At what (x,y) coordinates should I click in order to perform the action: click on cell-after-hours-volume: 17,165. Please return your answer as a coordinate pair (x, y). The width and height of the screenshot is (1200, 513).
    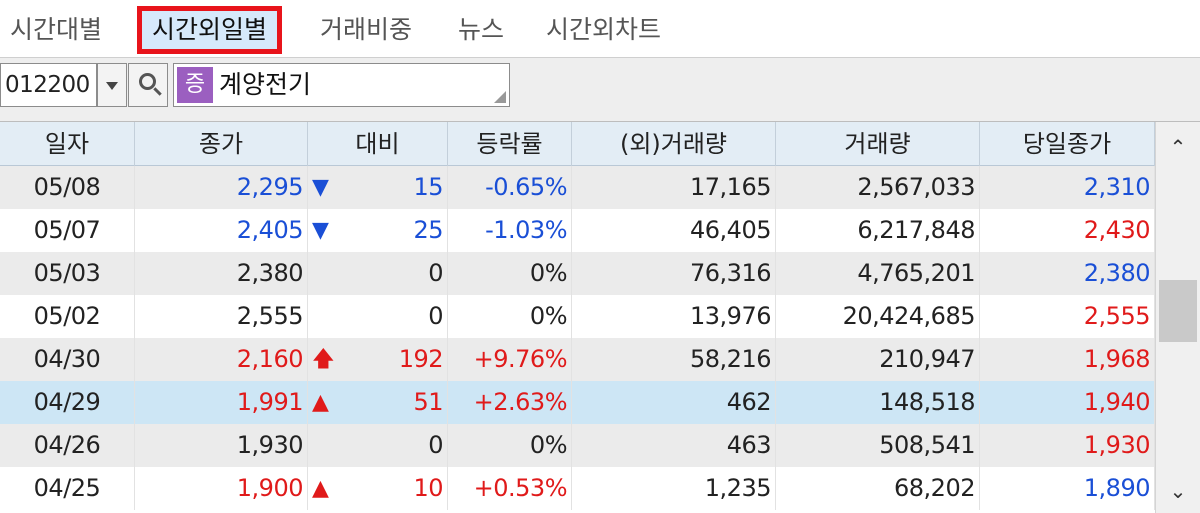
    Looking at the image, I should click on (674, 187).